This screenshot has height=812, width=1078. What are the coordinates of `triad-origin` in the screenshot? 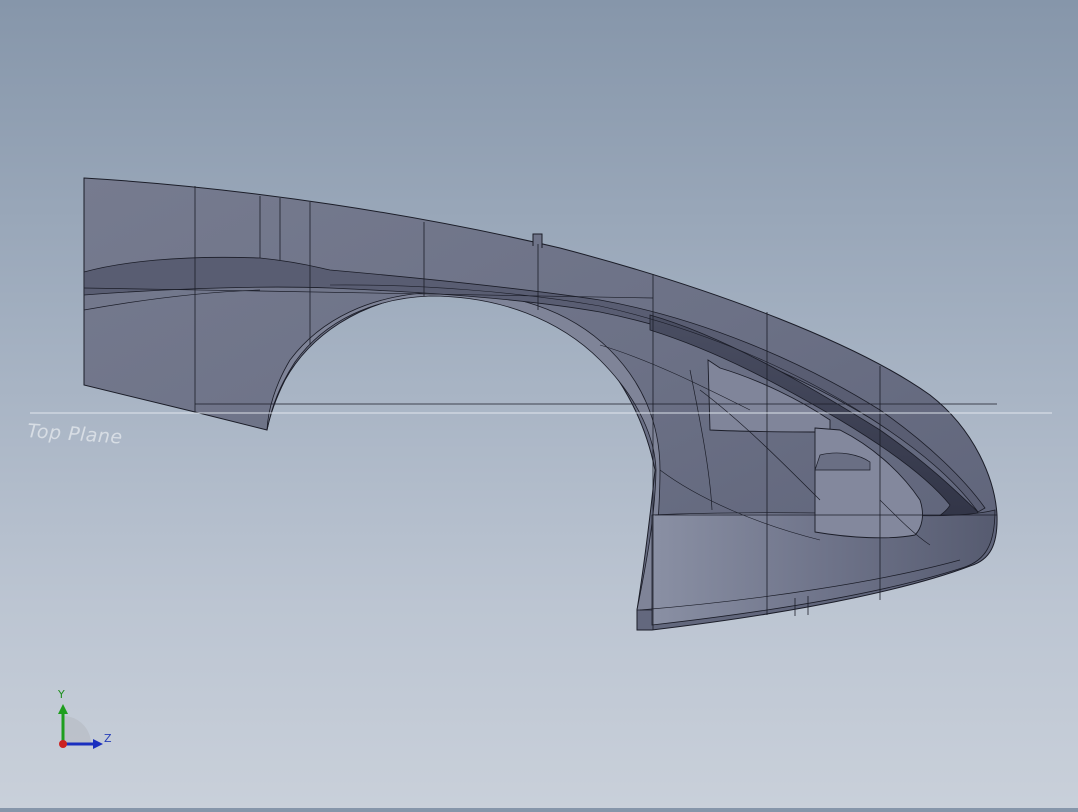 It's located at (63, 744).